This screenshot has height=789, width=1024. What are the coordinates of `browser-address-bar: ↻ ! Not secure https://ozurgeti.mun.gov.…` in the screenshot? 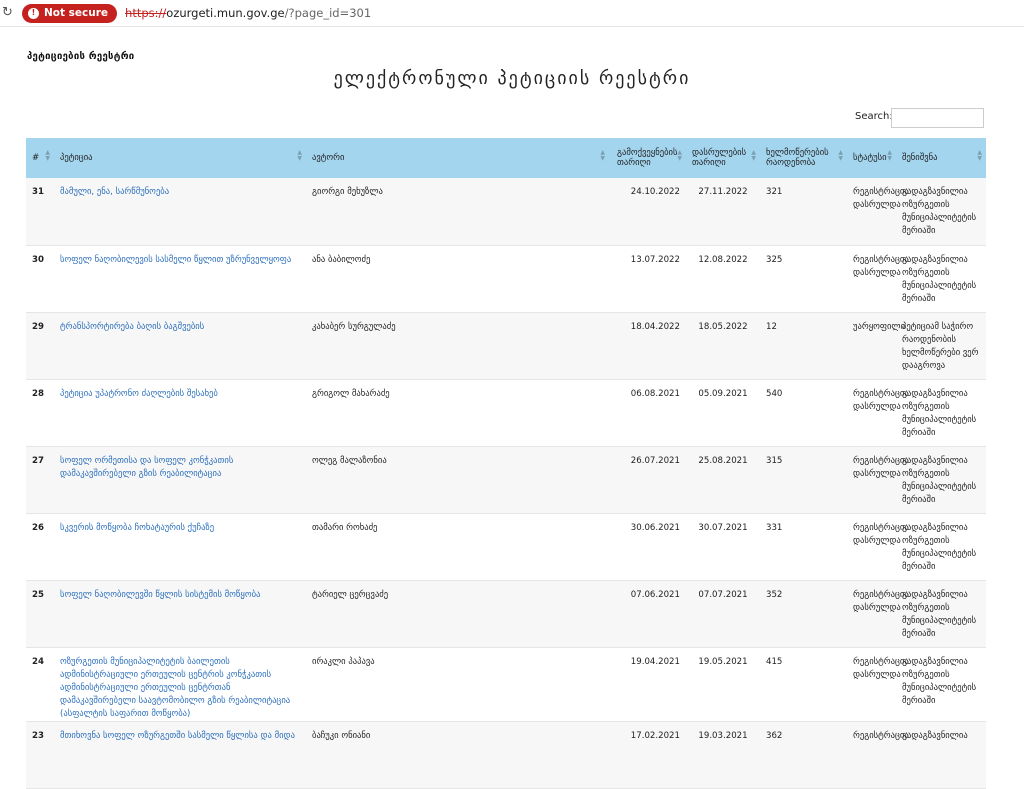 It's located at (512, 13).